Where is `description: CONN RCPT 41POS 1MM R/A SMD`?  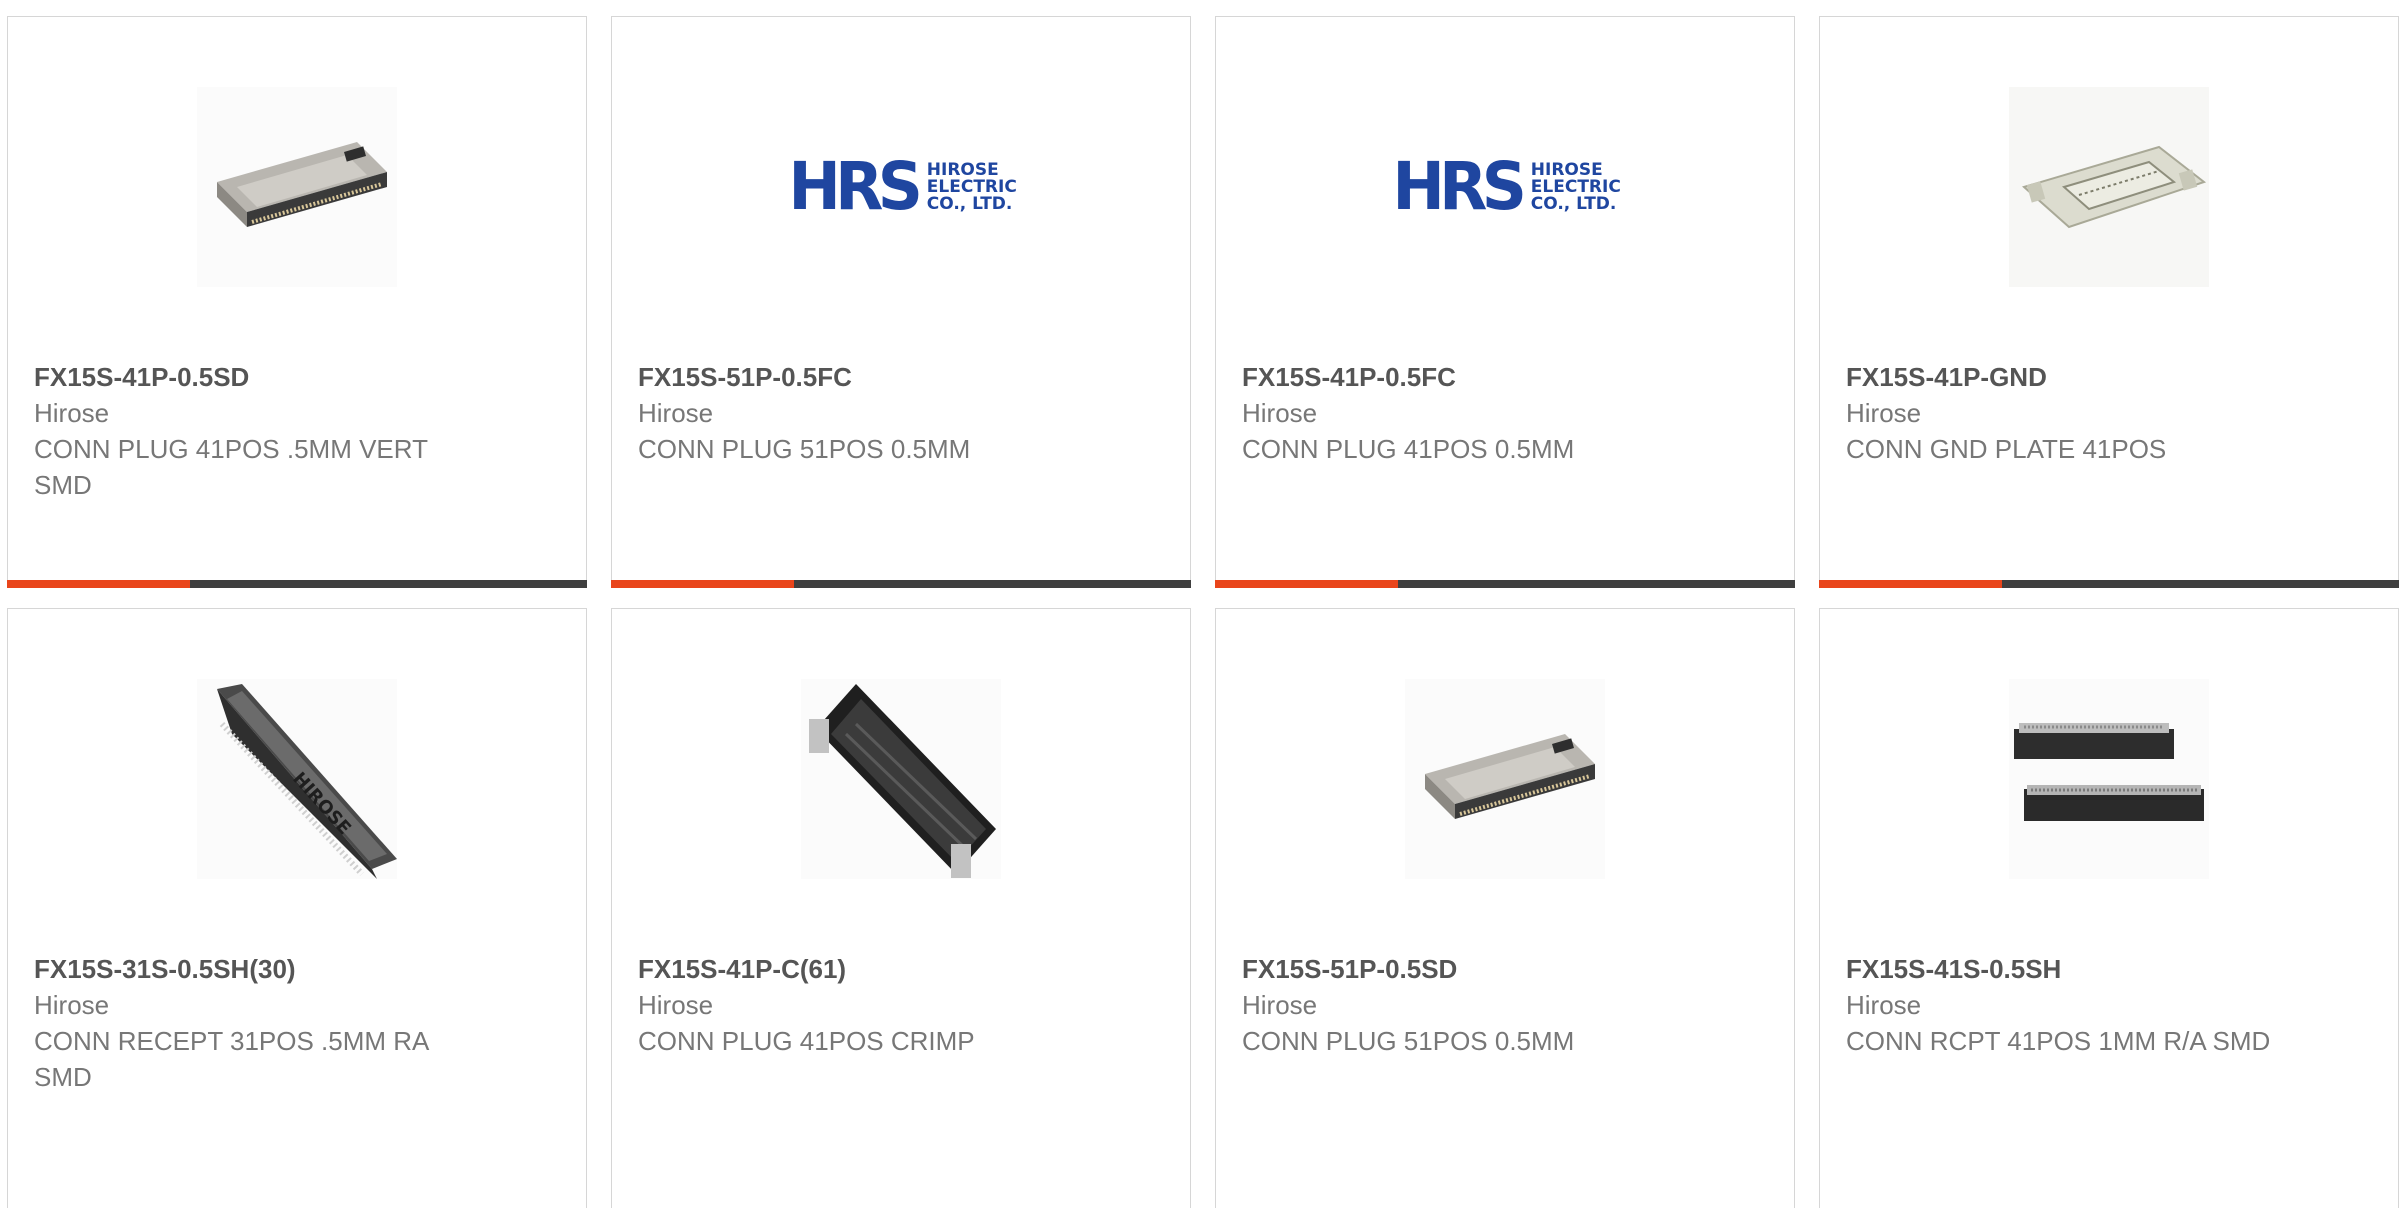 description: CONN RCPT 41POS 1MM R/A SMD is located at coordinates (2058, 1041).